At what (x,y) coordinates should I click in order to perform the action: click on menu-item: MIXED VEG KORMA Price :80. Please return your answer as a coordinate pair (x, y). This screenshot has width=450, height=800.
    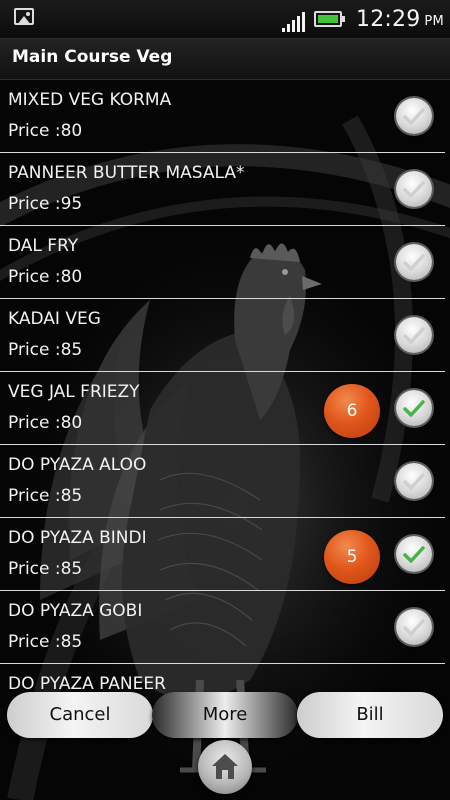
    Looking at the image, I should click on (222, 116).